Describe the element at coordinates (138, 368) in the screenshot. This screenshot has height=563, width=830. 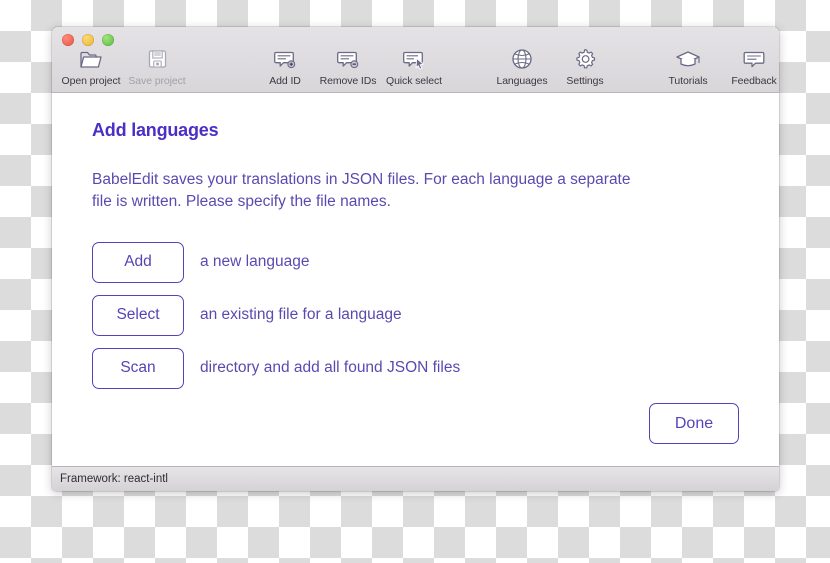
I see `scan-directory-button: Scan` at that location.